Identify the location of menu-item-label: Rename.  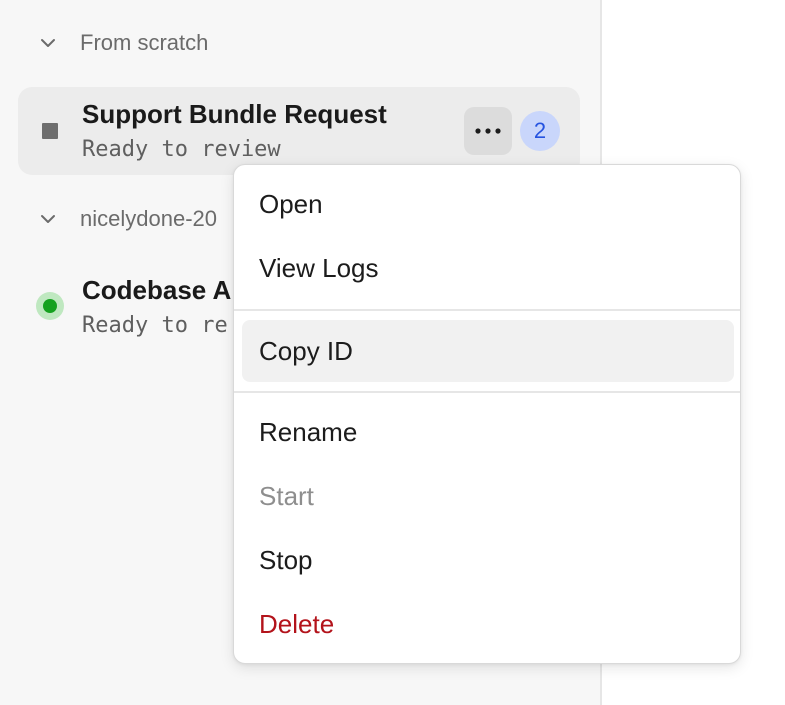
(308, 431).